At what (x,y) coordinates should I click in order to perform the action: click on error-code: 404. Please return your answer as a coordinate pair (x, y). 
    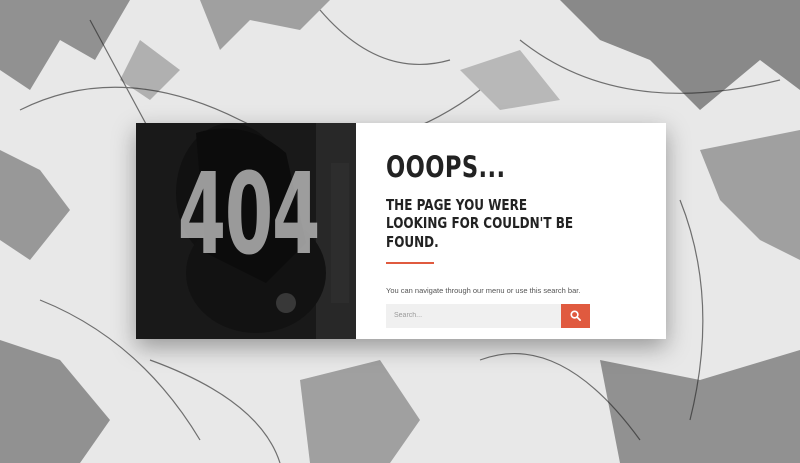
    Looking at the image, I should click on (248, 215).